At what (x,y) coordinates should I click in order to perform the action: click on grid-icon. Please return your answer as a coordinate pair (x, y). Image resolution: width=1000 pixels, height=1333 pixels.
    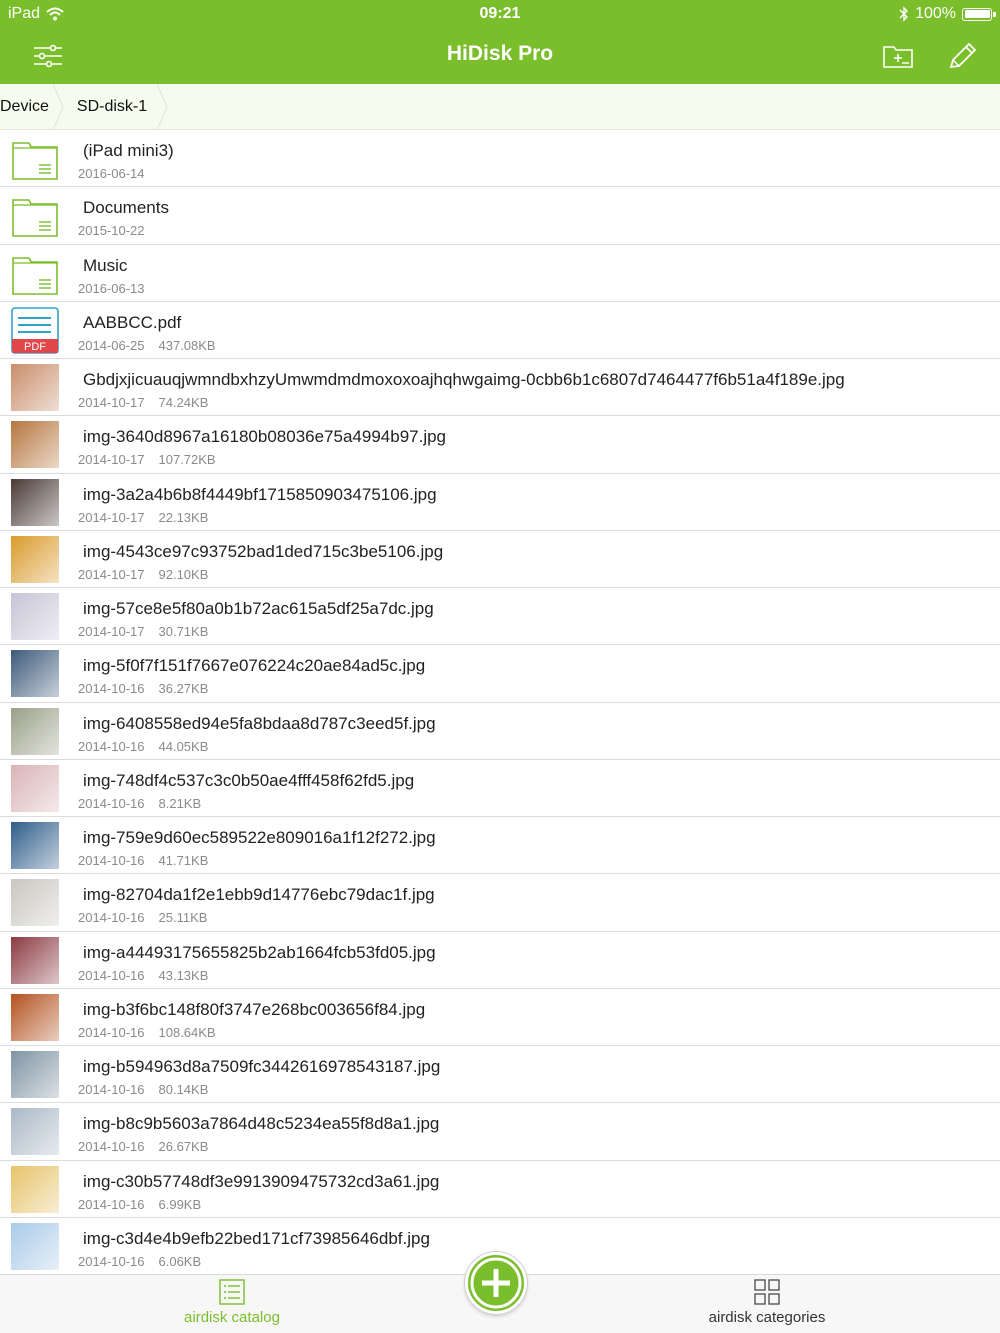
    Looking at the image, I should click on (767, 1292).